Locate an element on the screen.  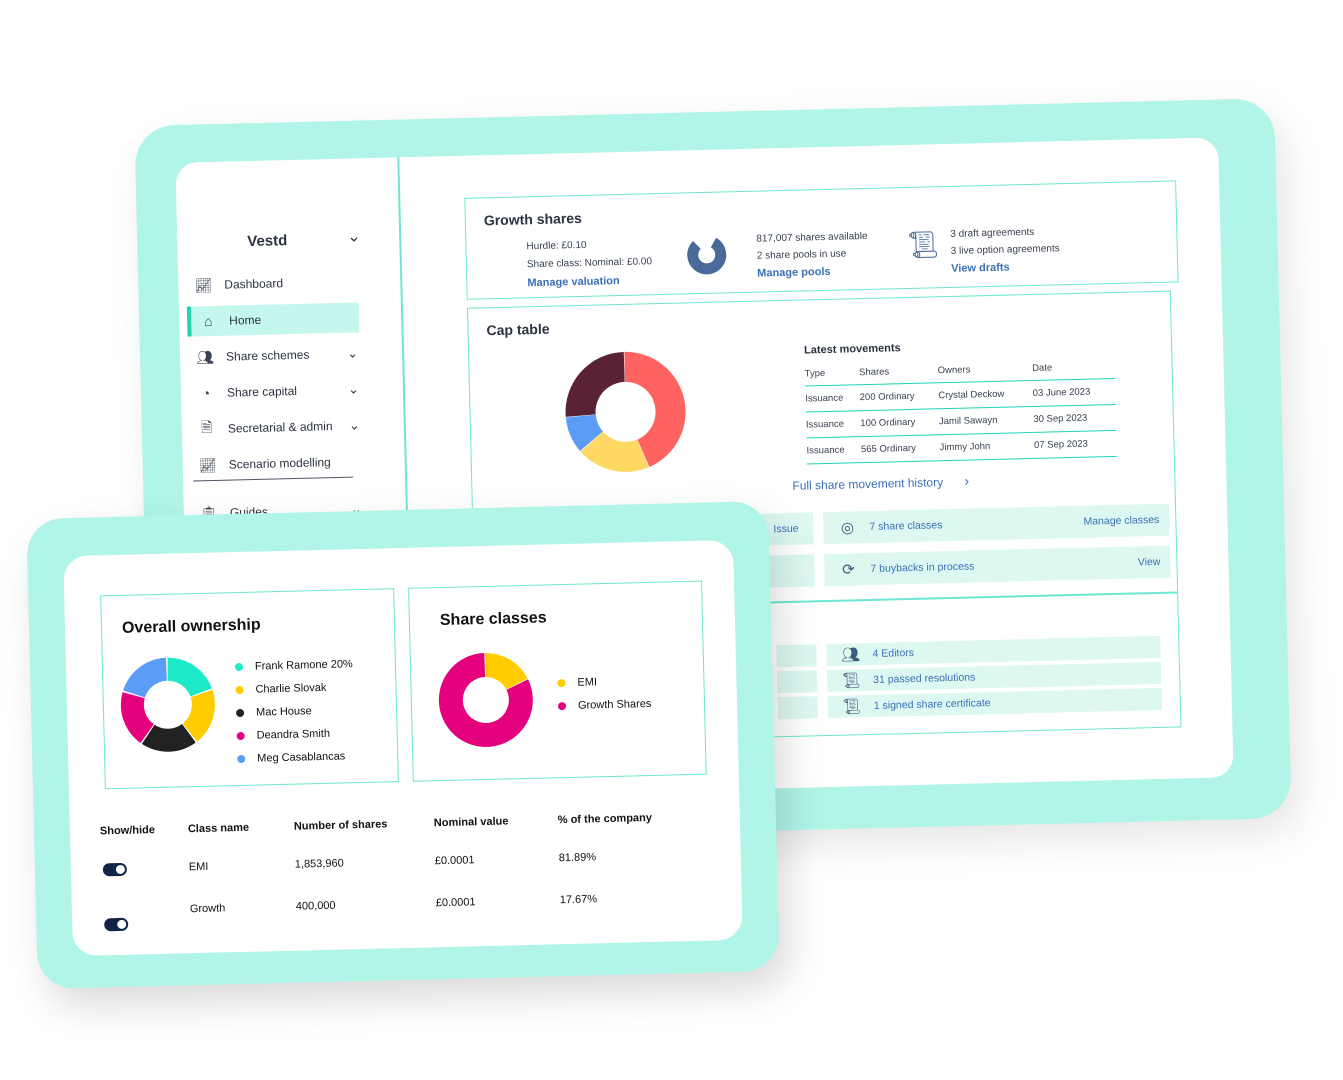
currency-cycle-icon: ⟳ is located at coordinates (848, 570).